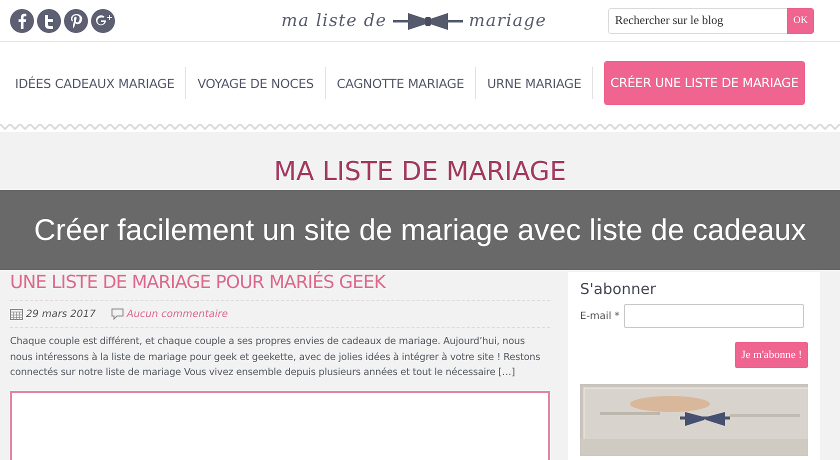 The image size is (840, 460). Describe the element at coordinates (94, 83) in the screenshot. I see `nav-link: IDÉES CADEAUX MARIAGE` at that location.